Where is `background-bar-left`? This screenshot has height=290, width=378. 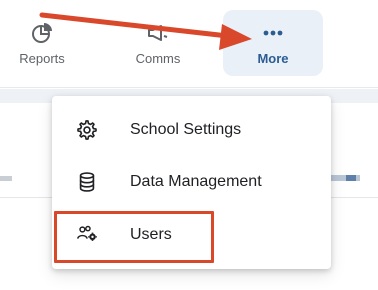 background-bar-left is located at coordinates (6, 178).